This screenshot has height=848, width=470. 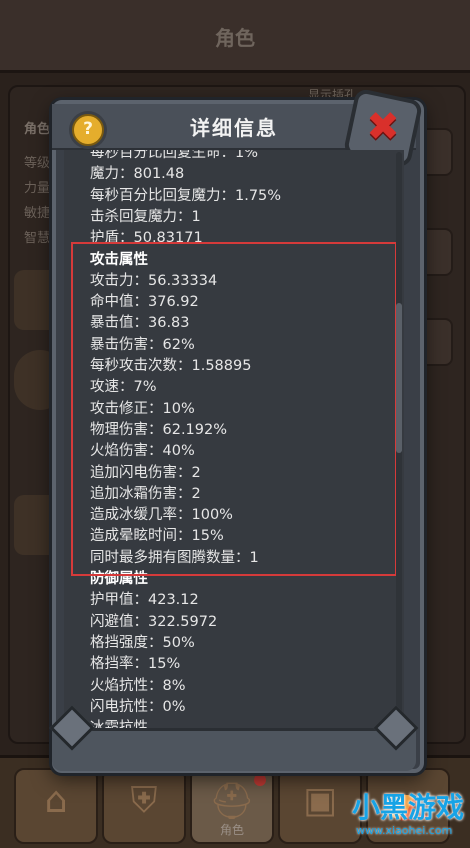 I want to click on stat-label-wisdom: 智慧, so click(x=37, y=238).